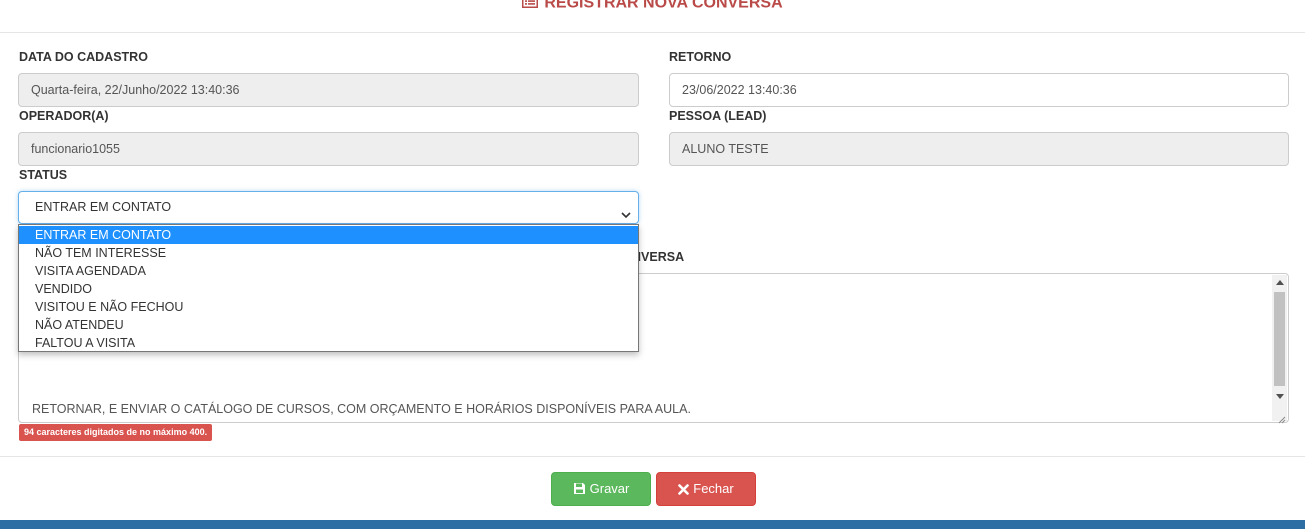 This screenshot has height=529, width=1305. I want to click on retorno-field: 23/06/2022 13:40:36, so click(979, 90).